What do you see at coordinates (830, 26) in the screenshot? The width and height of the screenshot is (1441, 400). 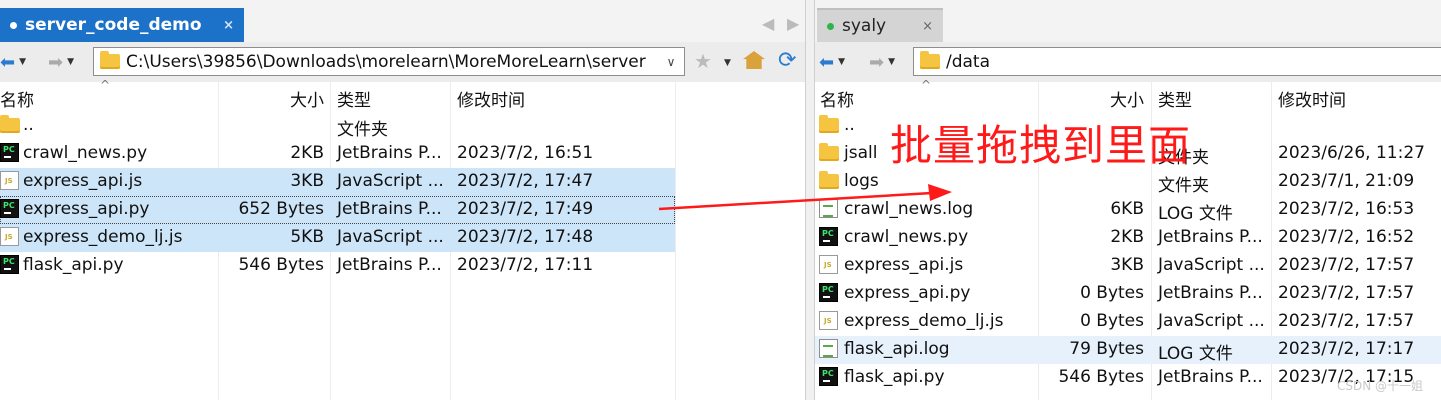 I see `connected-status-dot` at bounding box center [830, 26].